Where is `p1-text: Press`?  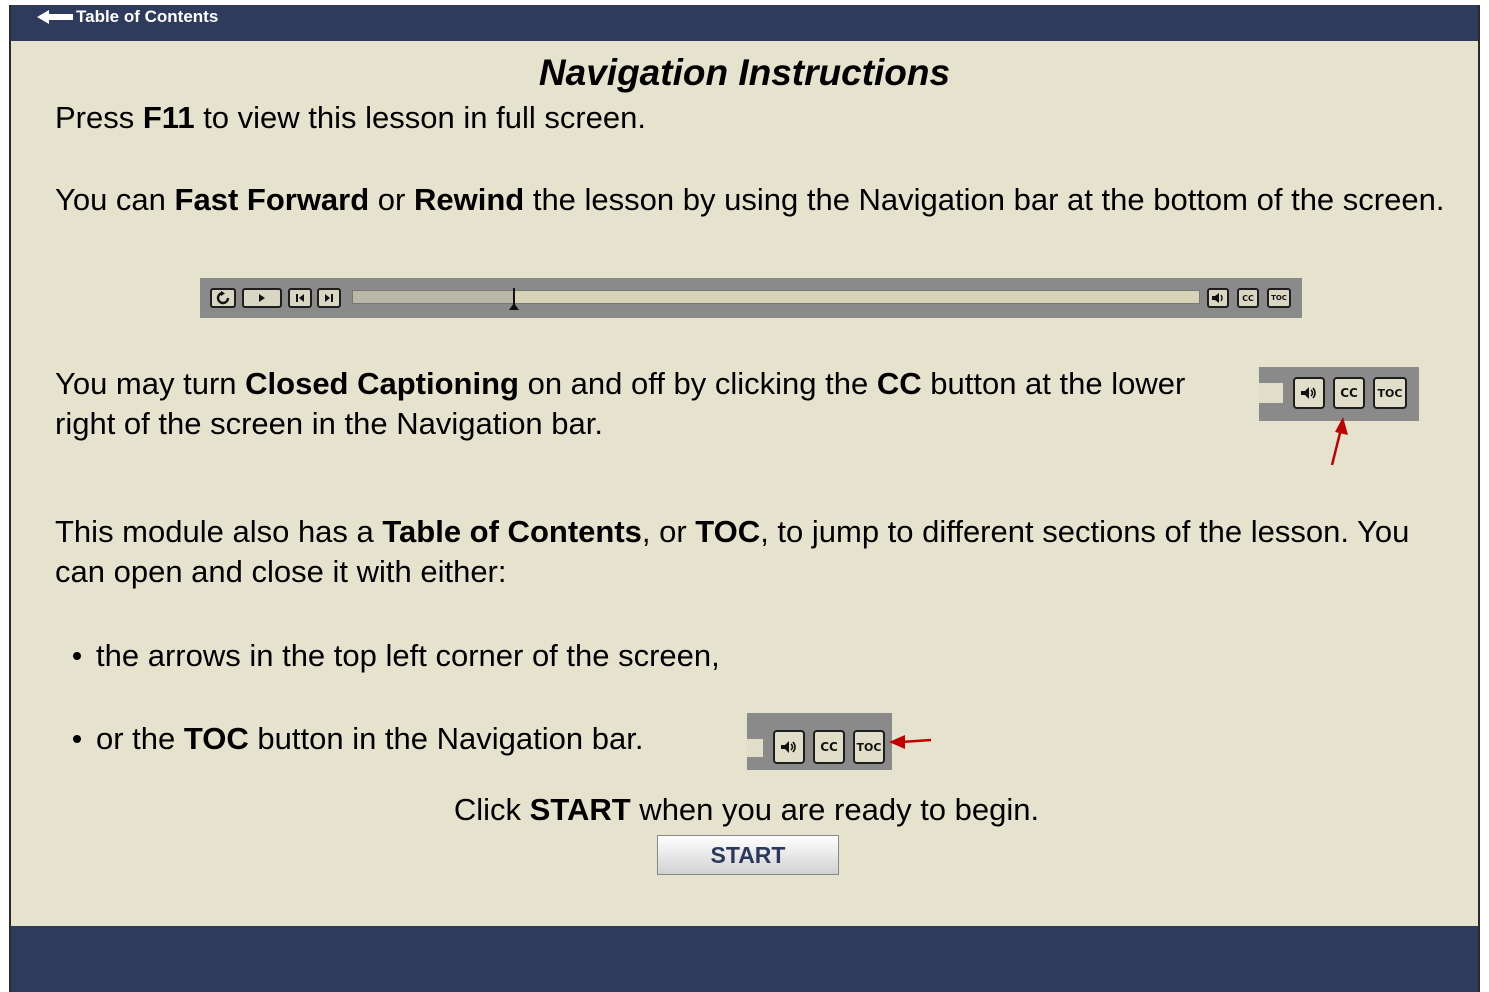 p1-text: Press is located at coordinates (99, 117).